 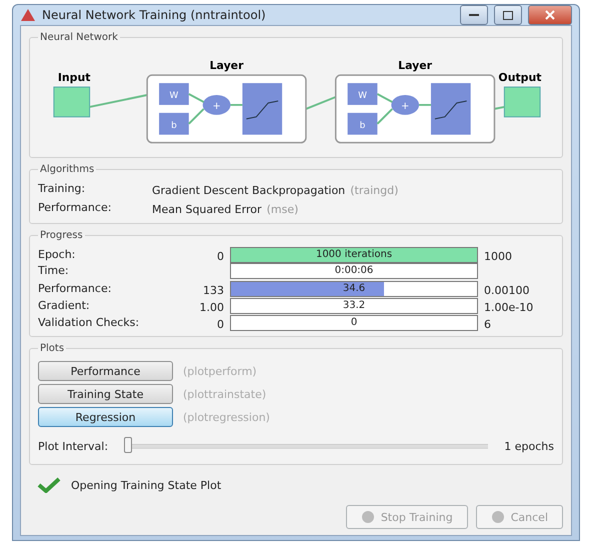 I want to click on checkmark-icon, so click(x=49, y=485).